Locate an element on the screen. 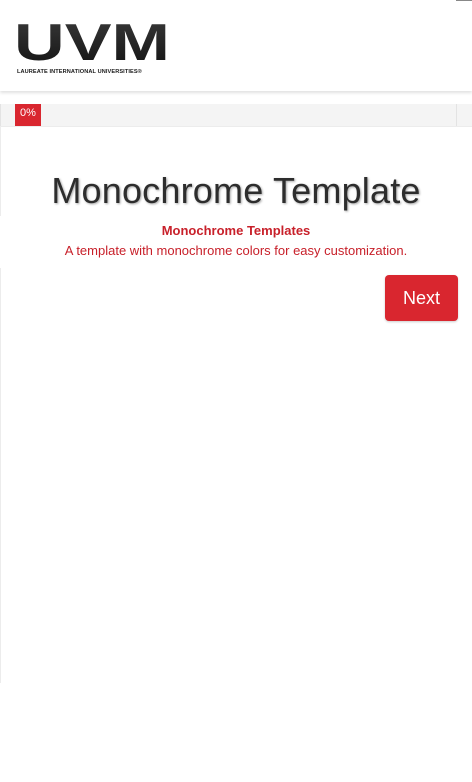 The height and width of the screenshot is (782, 472). page-title: Monochrome Template is located at coordinates (236, 190).